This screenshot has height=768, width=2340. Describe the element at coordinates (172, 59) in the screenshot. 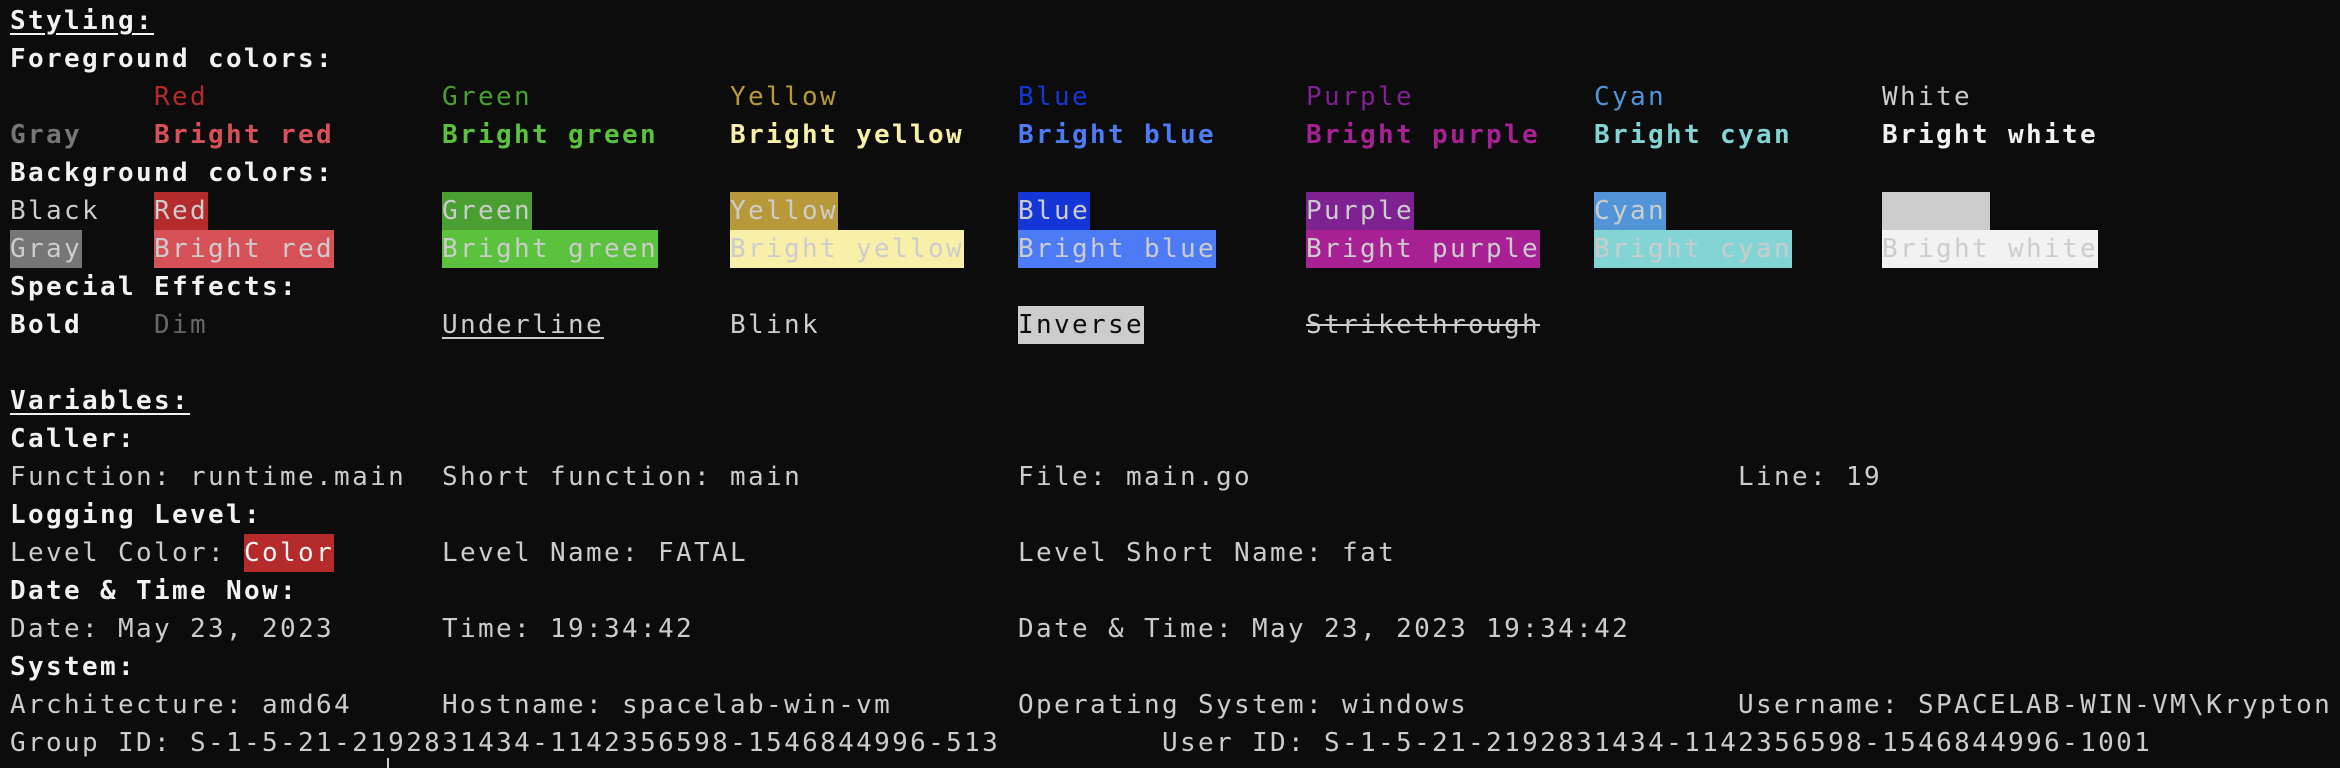

I see `foreground-heading: Foreground colors:` at that location.